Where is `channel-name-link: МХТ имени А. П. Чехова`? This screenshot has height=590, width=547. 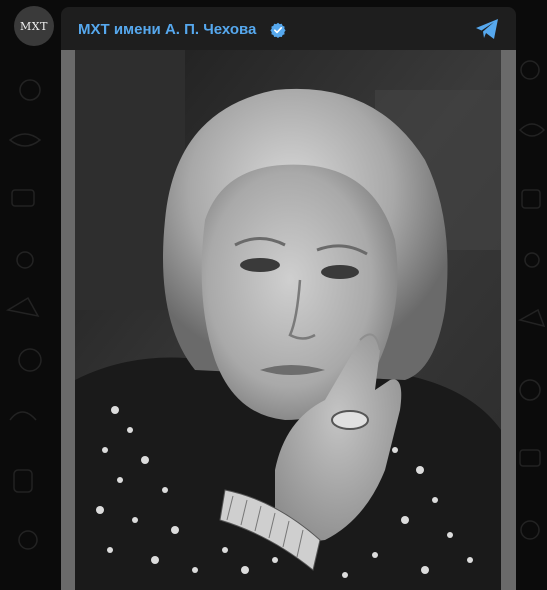
channel-name-link: МХТ имени А. П. Чехова is located at coordinates (167, 29).